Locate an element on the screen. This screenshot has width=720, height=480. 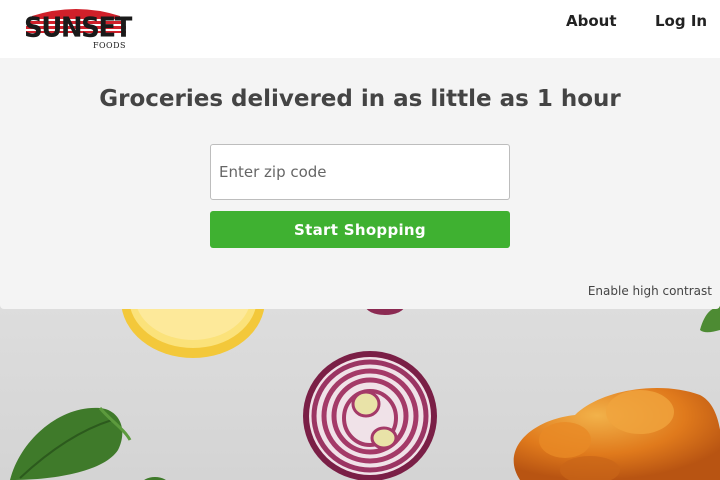
orange-pepper is located at coordinates (616, 433).